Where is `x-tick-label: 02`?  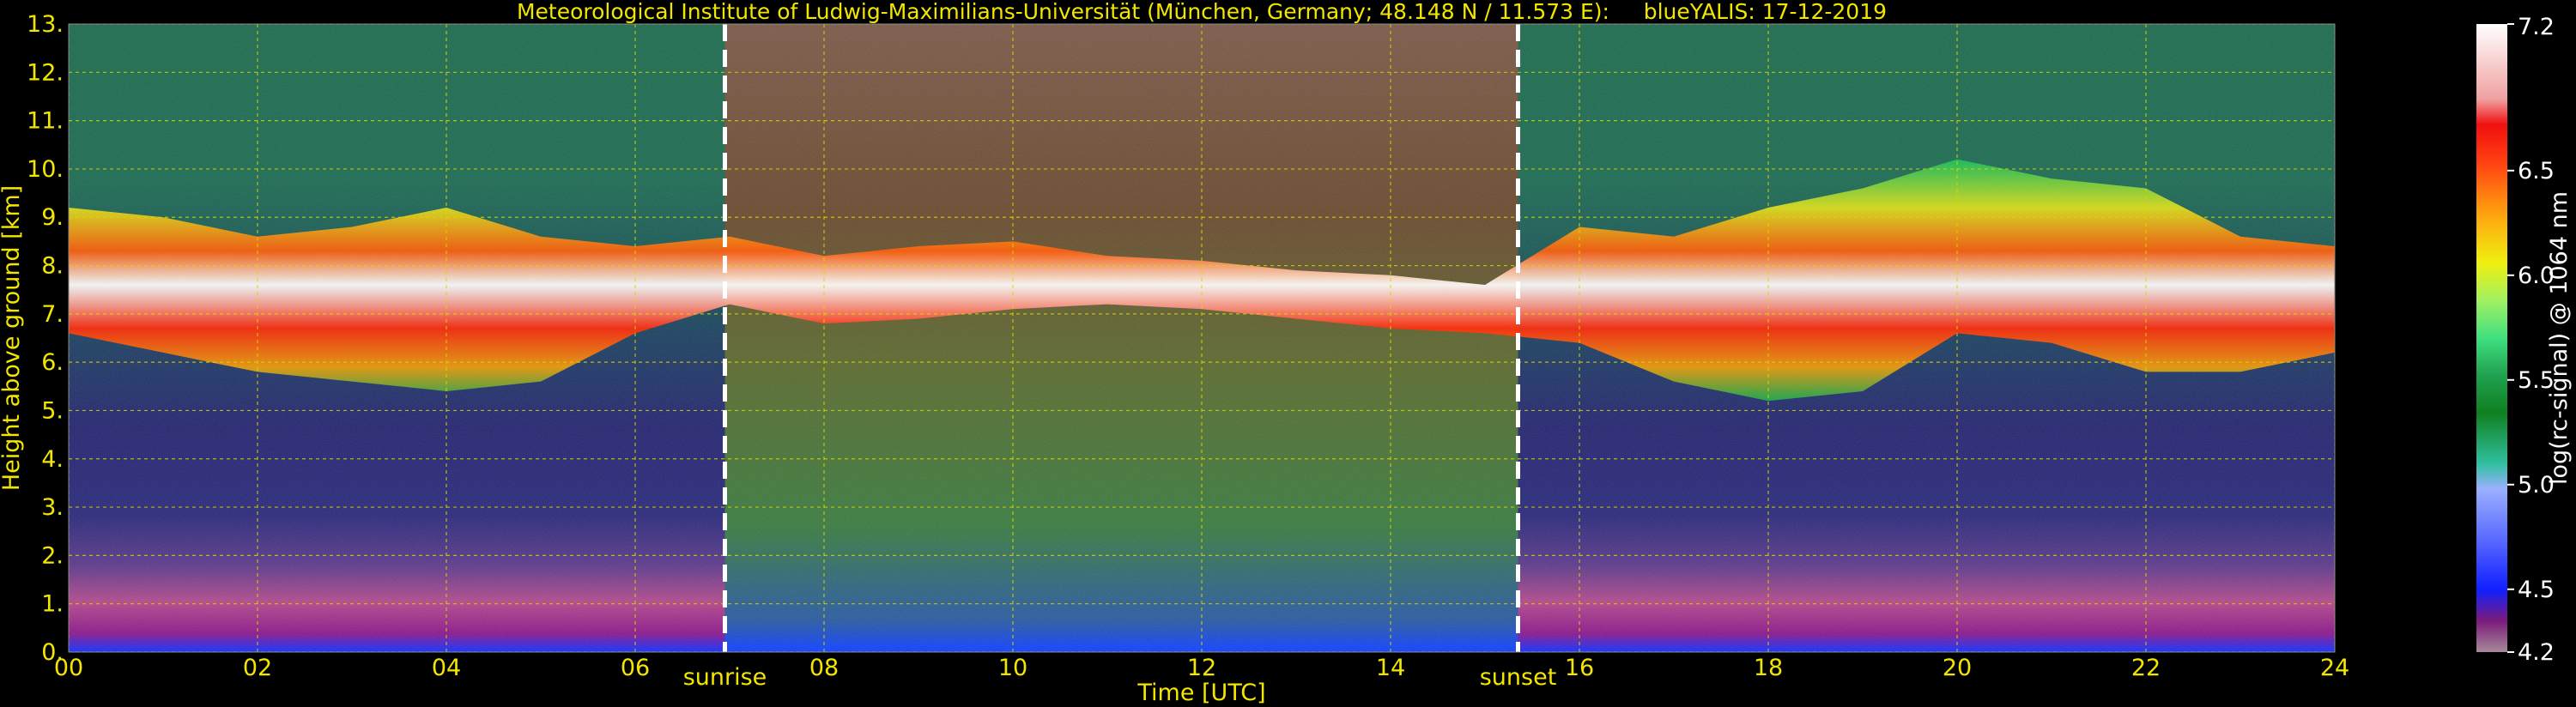 x-tick-label: 02 is located at coordinates (257, 668).